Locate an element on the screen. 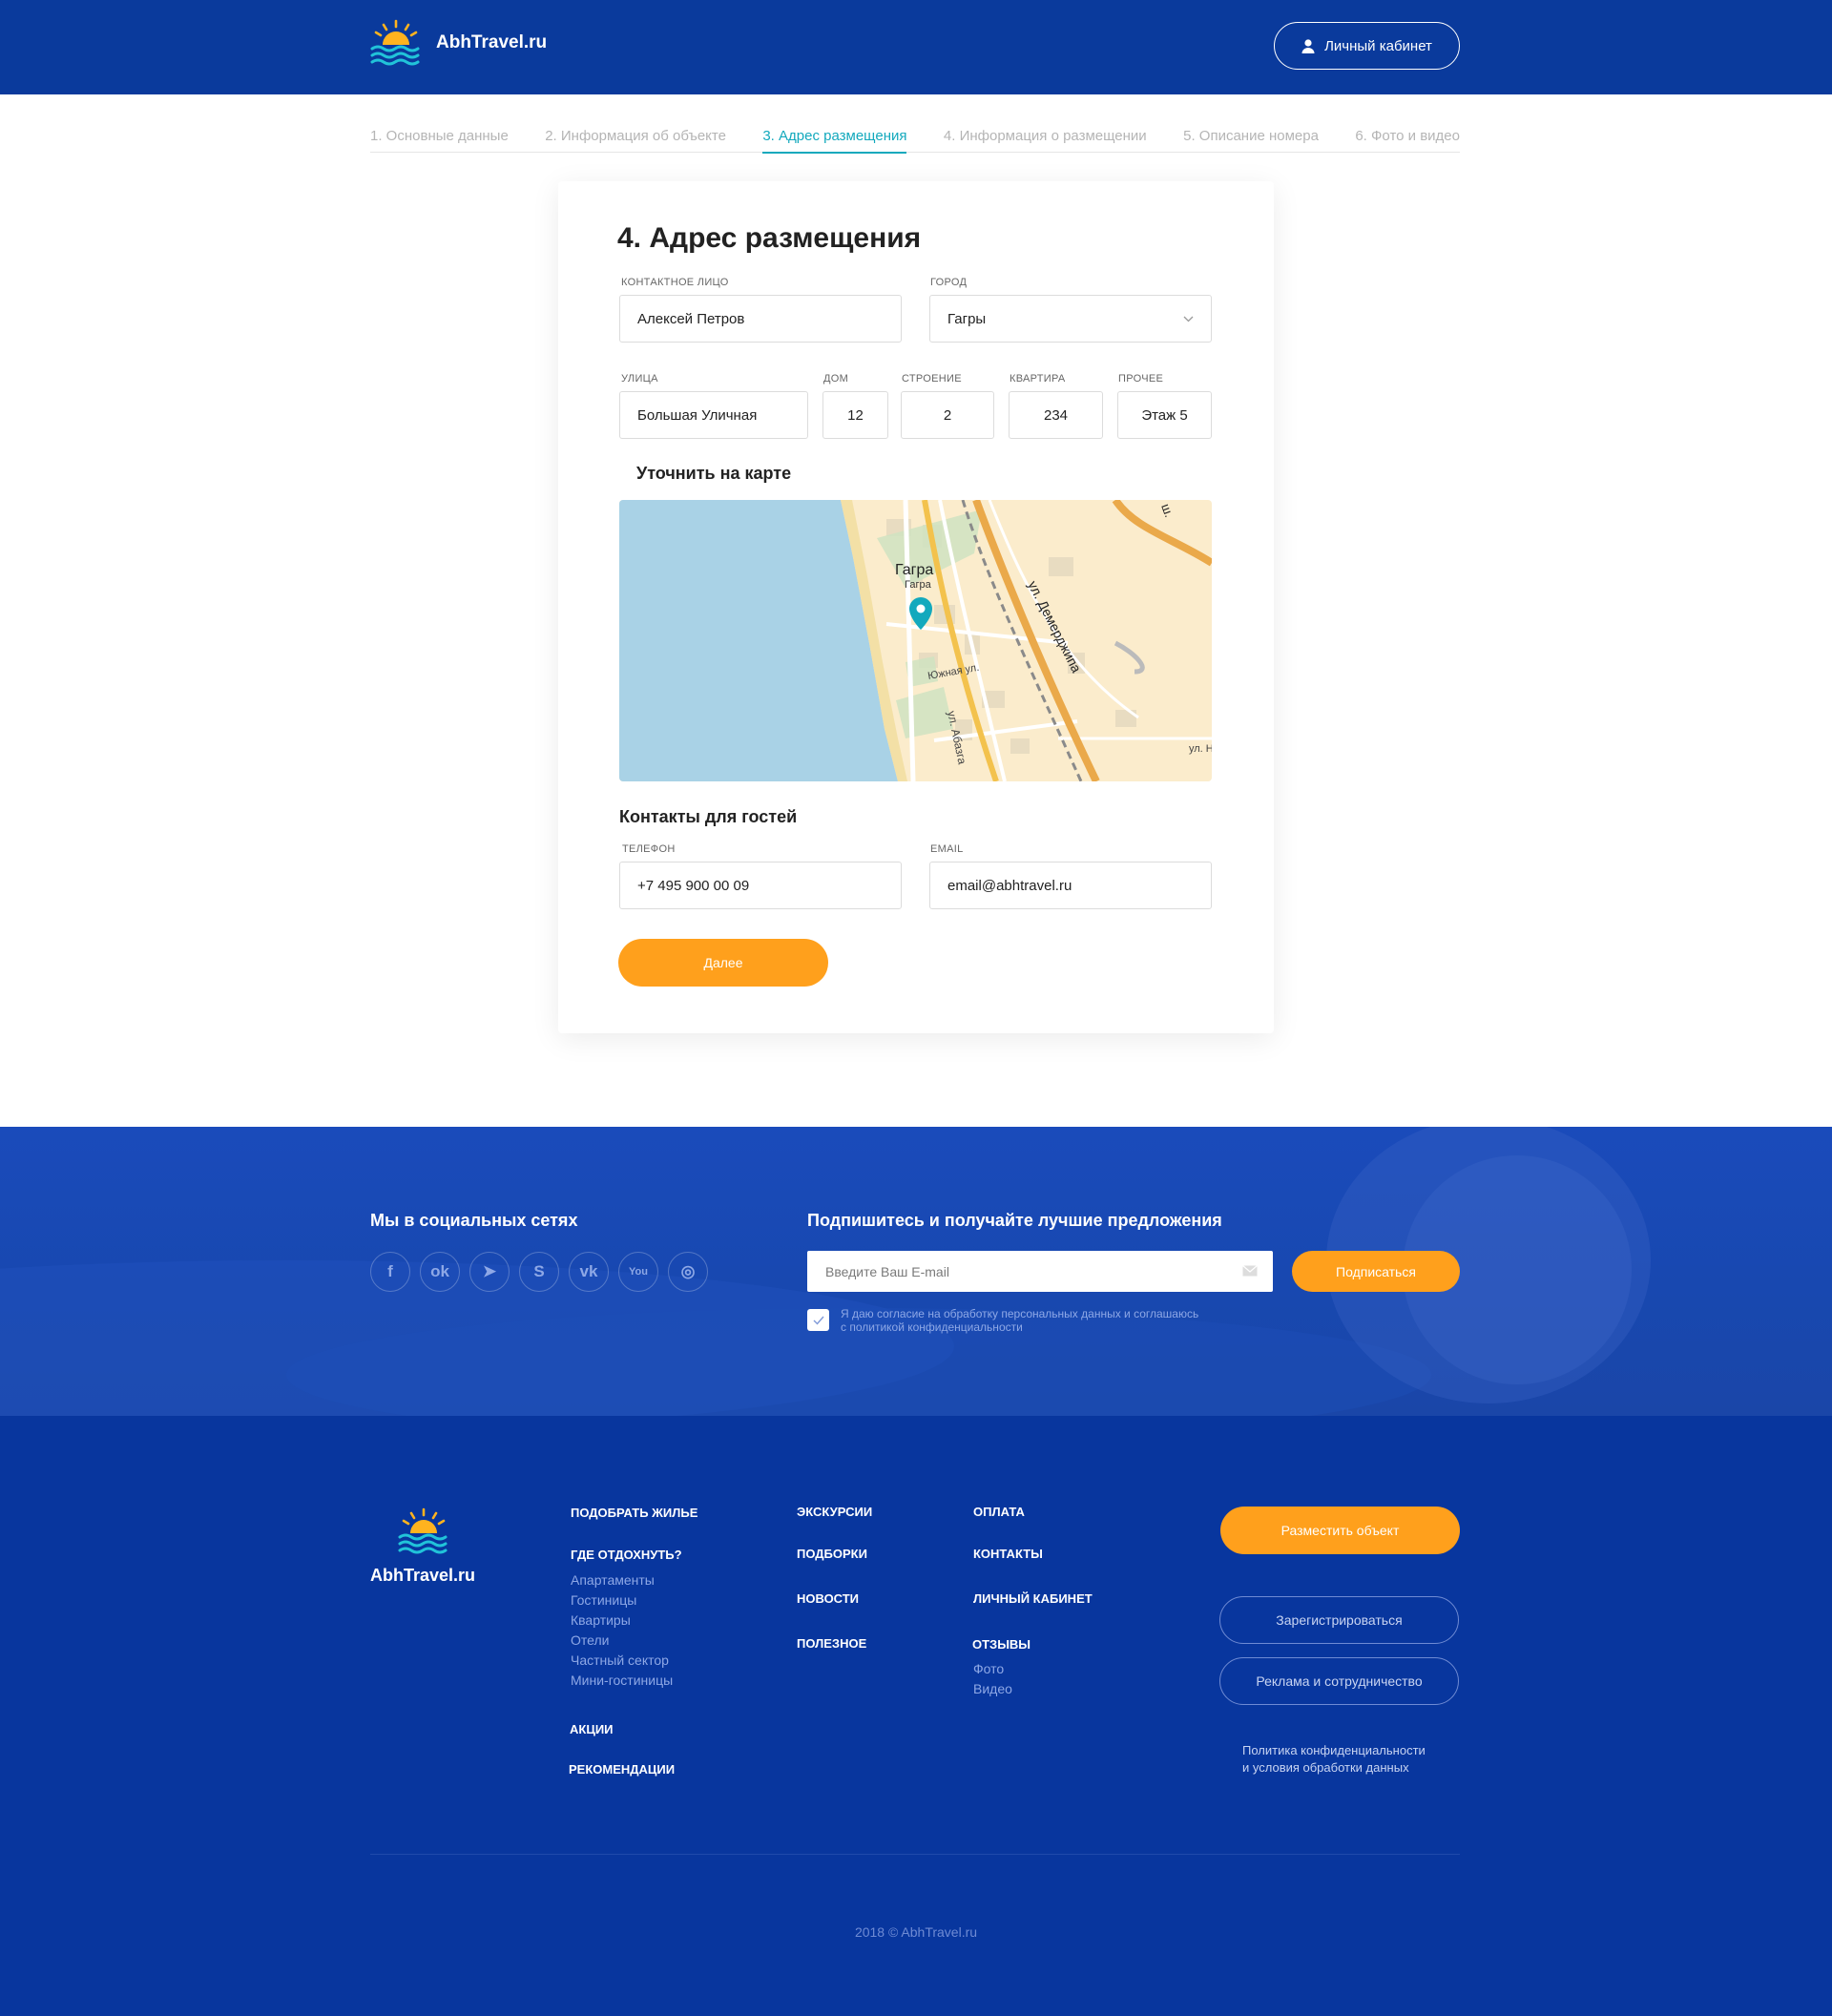 Image resolution: width=1832 pixels, height=2016 pixels. footer-brand-name: AbhTravel.ru is located at coordinates (422, 1576).